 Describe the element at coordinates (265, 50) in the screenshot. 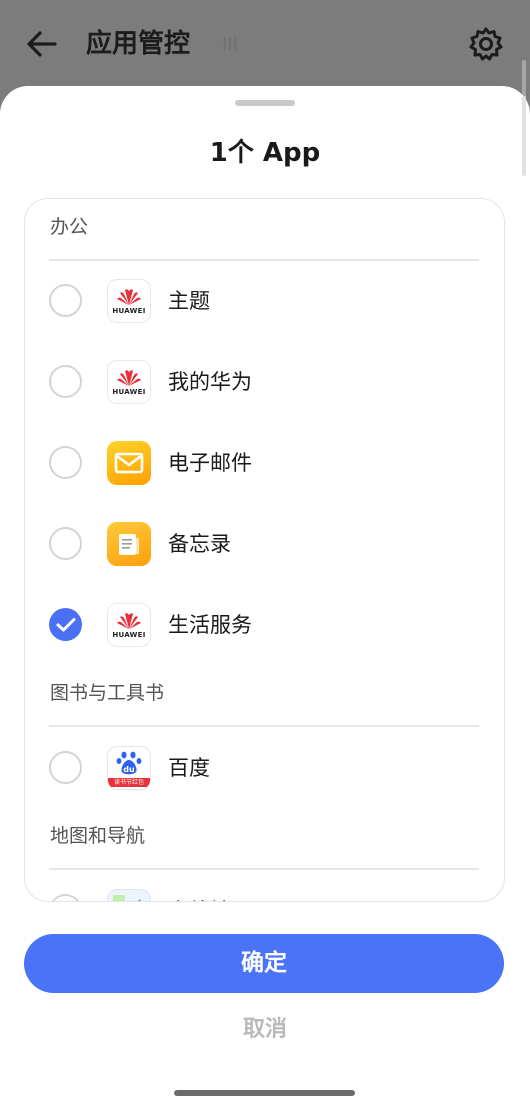

I see `app-header: 应用管控 III` at that location.